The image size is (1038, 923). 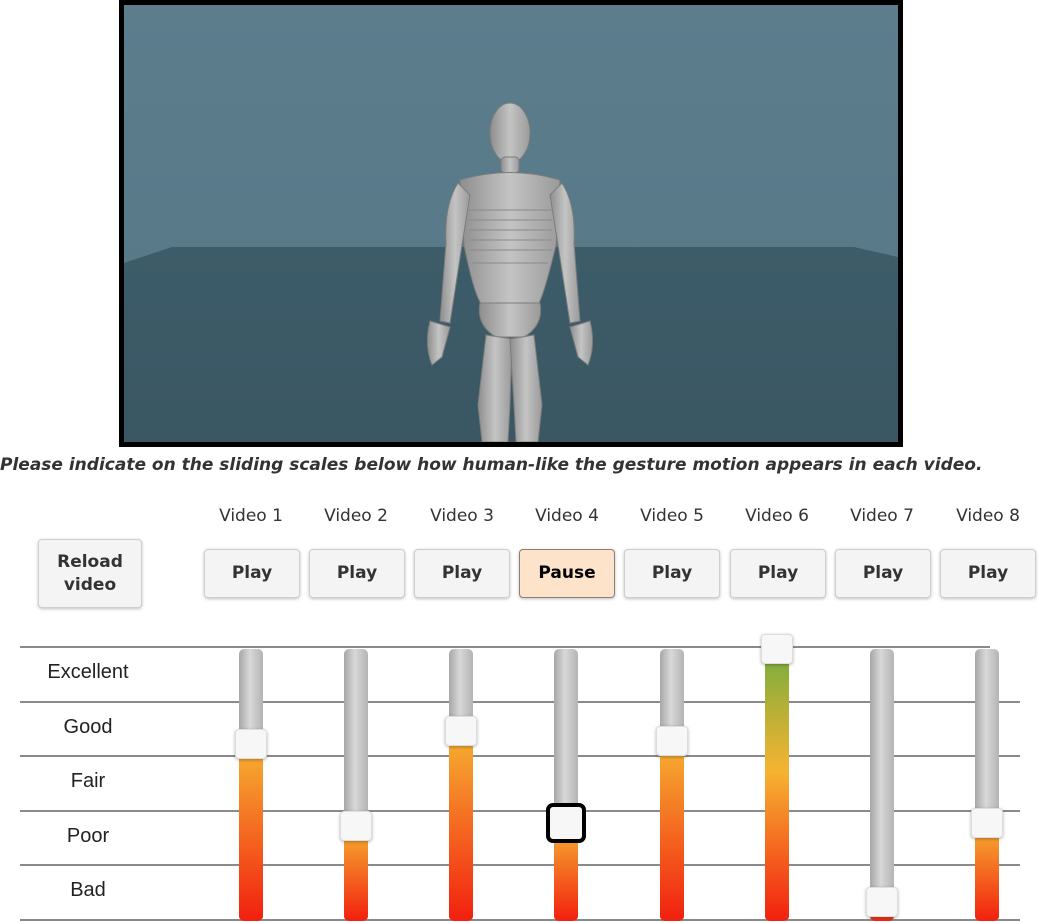 I want to click on video-label-6: Video 6, so click(x=777, y=516).